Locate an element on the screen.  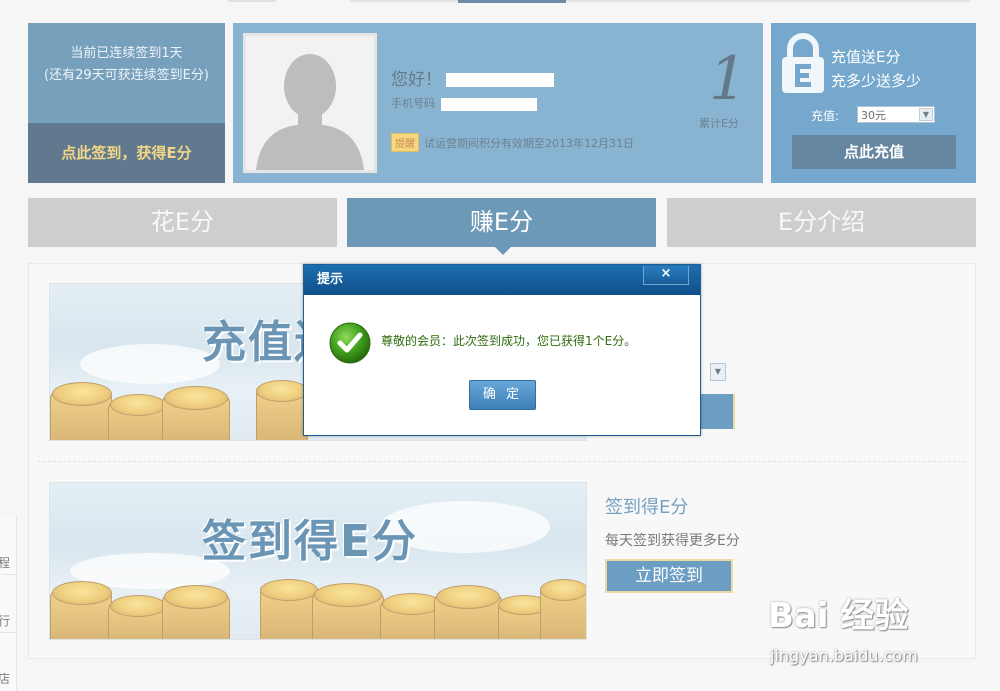
baidu-jingyan-watermark: Bai 经验 is located at coordinates (838, 612).